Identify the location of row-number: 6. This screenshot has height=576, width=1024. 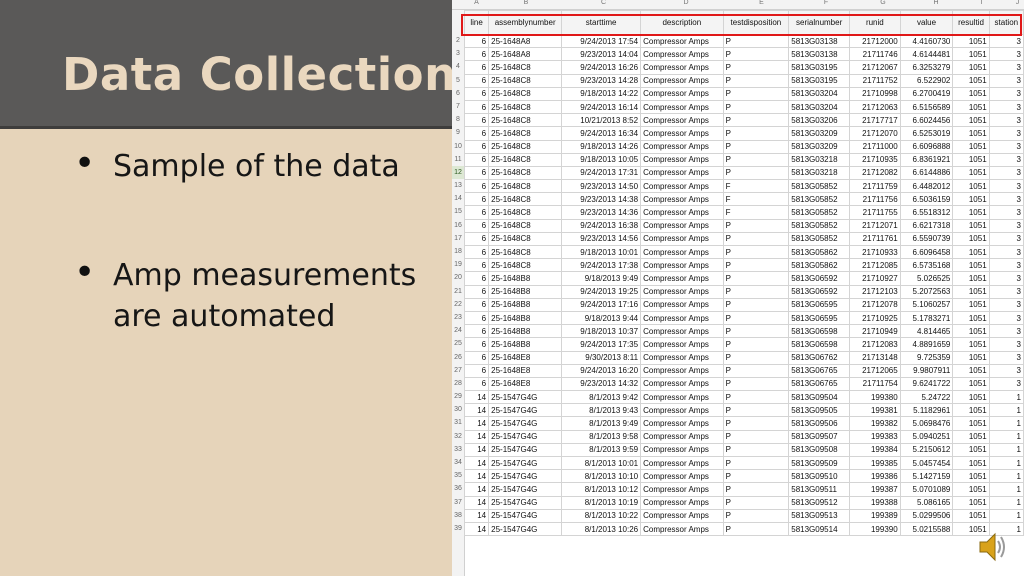
(458, 93).